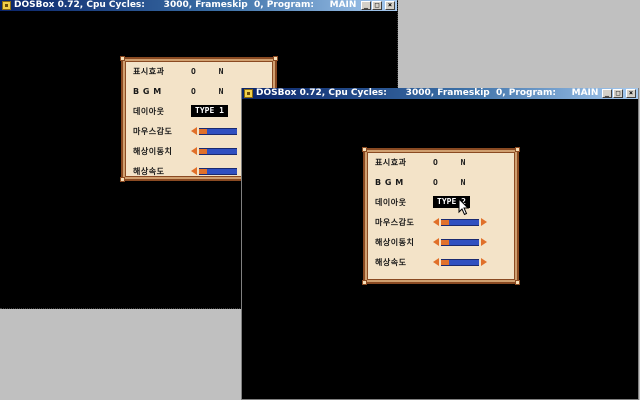  I want to click on option-layout: 데이아웃 TYPE 2, so click(422, 202).